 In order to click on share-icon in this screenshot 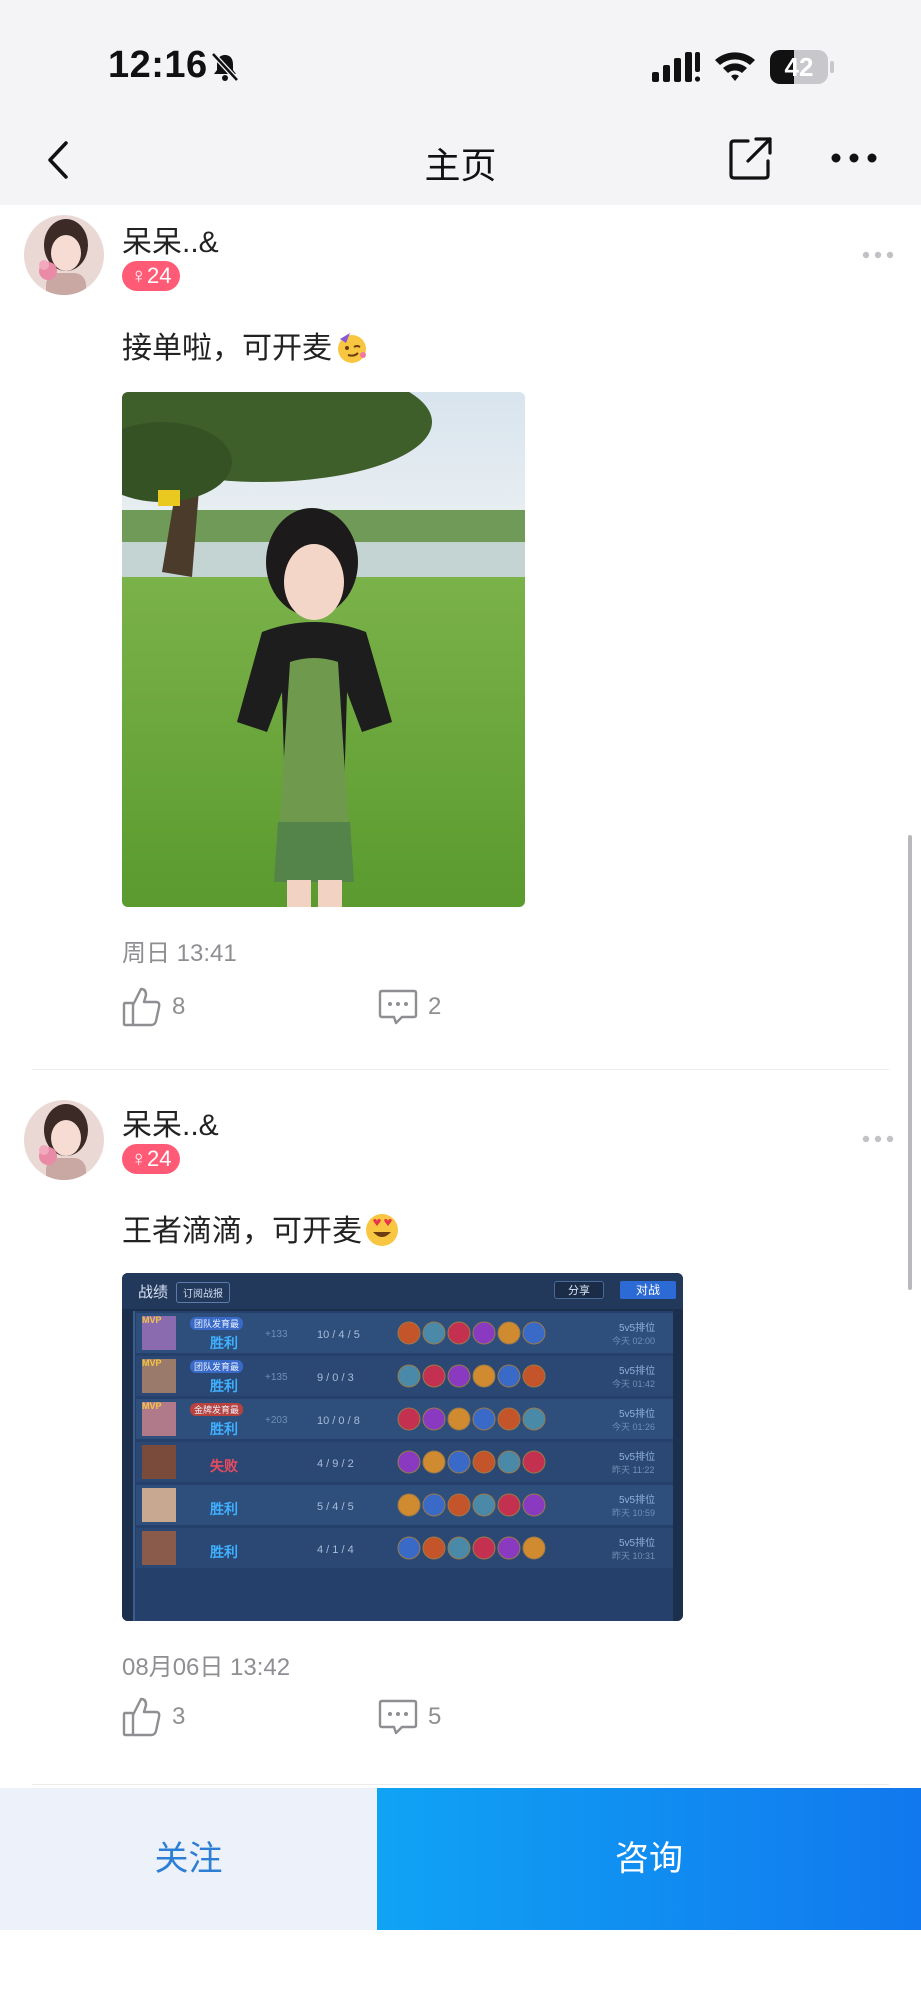, I will do `click(751, 158)`.